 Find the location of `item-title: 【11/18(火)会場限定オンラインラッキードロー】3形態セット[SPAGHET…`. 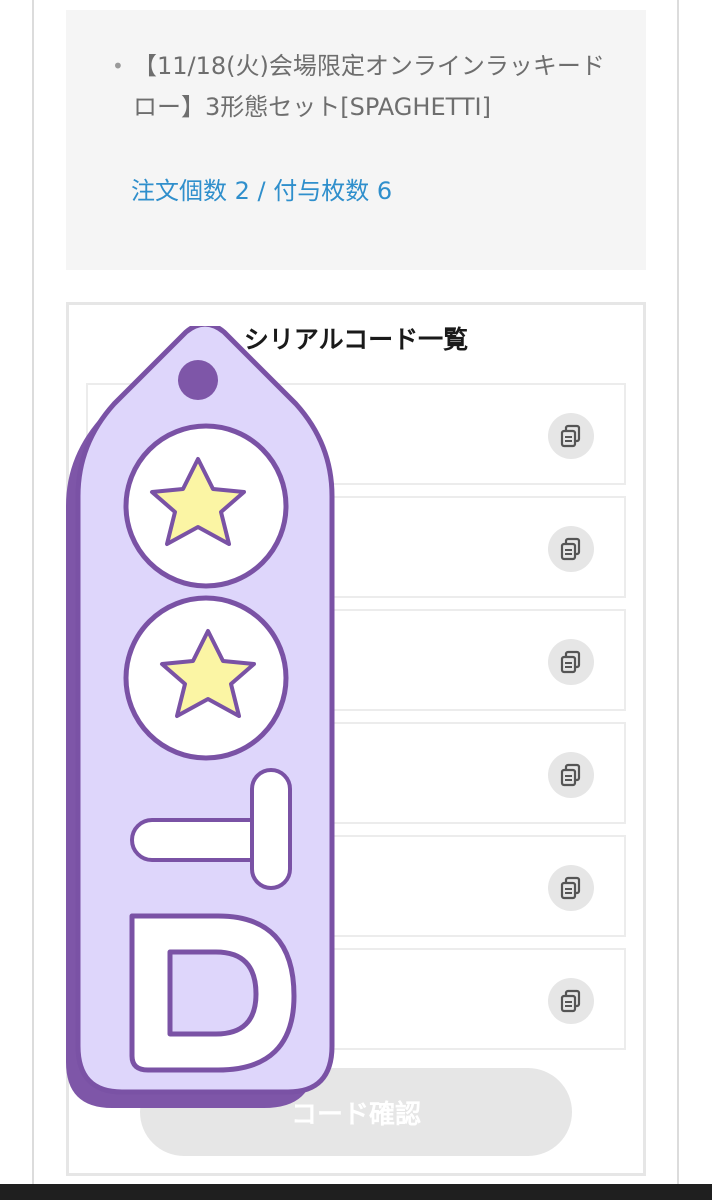

item-title: 【11/18(火)会場限定オンラインラッキードロー】3形態セット[SPAGHET… is located at coordinates (369, 86).